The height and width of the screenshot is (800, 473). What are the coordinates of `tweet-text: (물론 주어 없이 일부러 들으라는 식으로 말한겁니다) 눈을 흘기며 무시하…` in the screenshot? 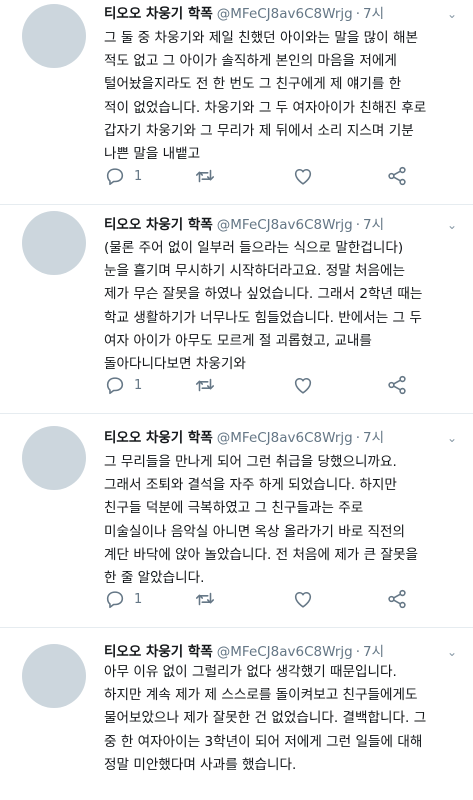 It's located at (285, 306).